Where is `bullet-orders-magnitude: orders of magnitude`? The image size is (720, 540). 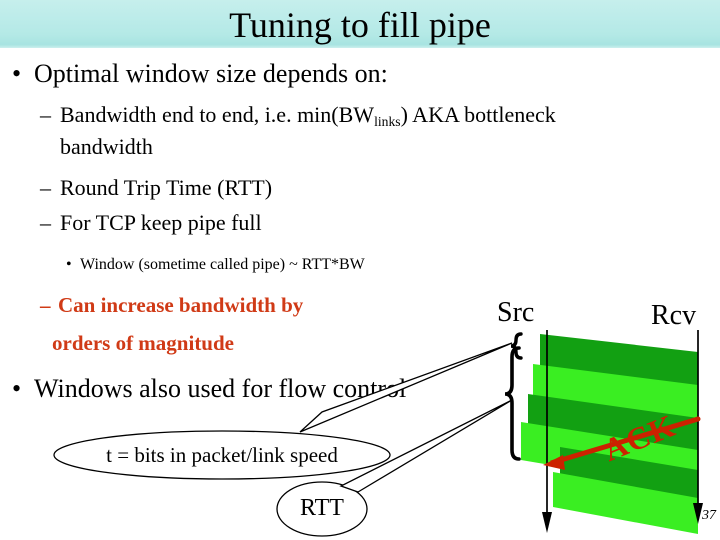
bullet-orders-magnitude: orders of magnitude is located at coordinates (143, 343).